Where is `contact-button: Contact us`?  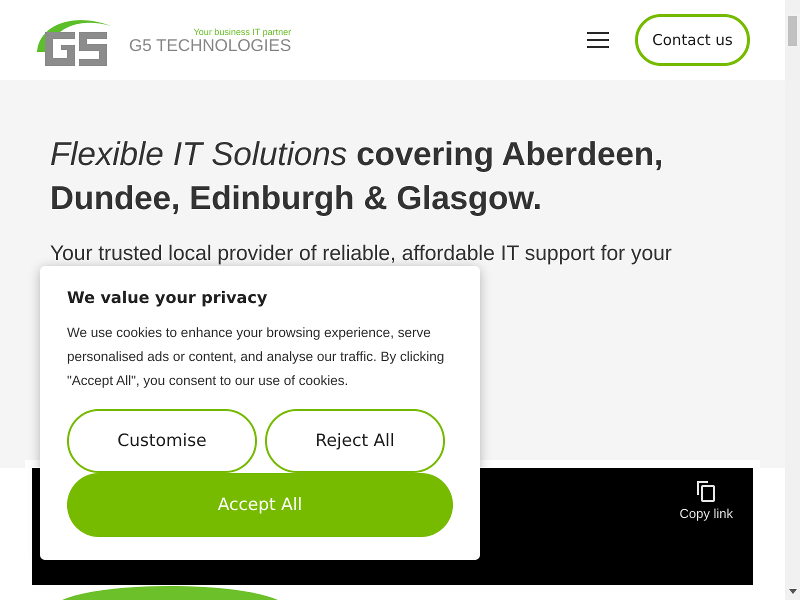 contact-button: Contact us is located at coordinates (692, 40).